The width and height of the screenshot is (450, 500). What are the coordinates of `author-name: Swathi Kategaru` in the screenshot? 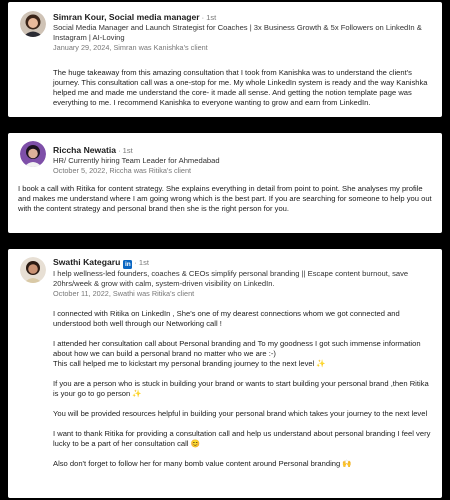 It's located at (86, 262).